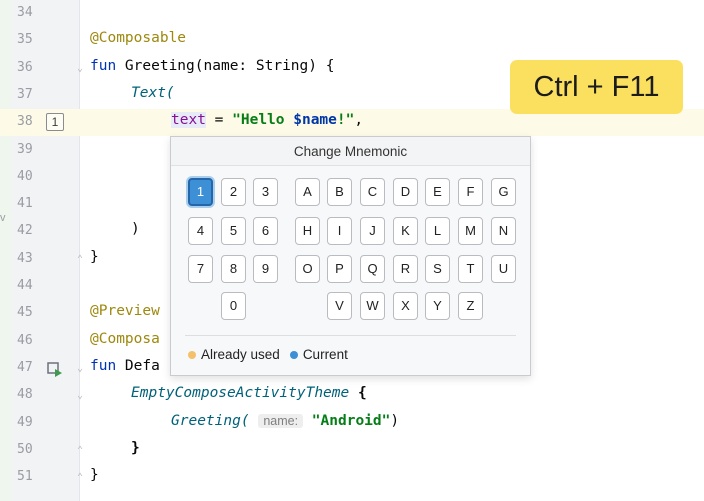 The image size is (704, 501). I want to click on mnemonic-key: F, so click(470, 192).